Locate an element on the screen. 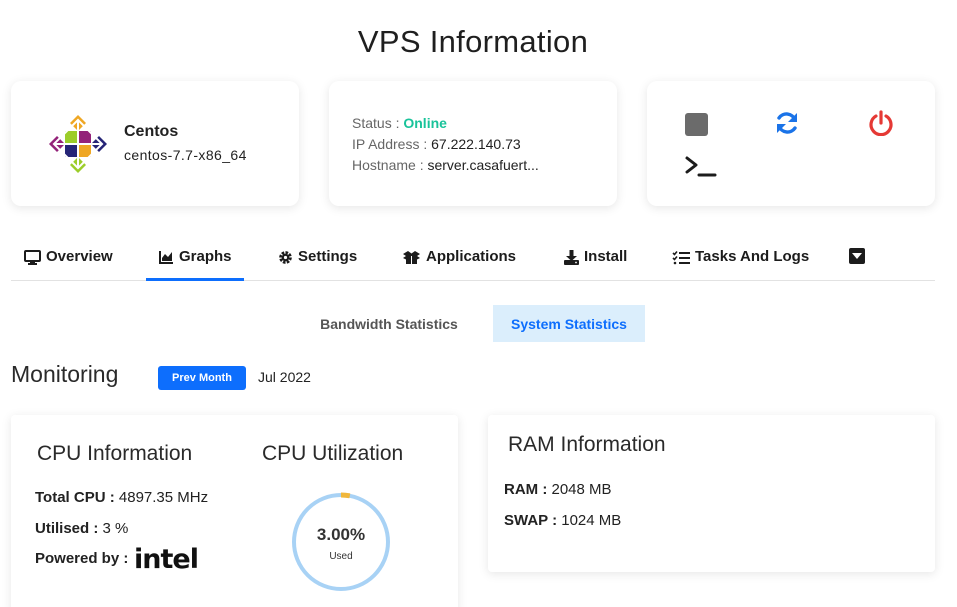  swap-label: SWAP : is located at coordinates (531, 520).